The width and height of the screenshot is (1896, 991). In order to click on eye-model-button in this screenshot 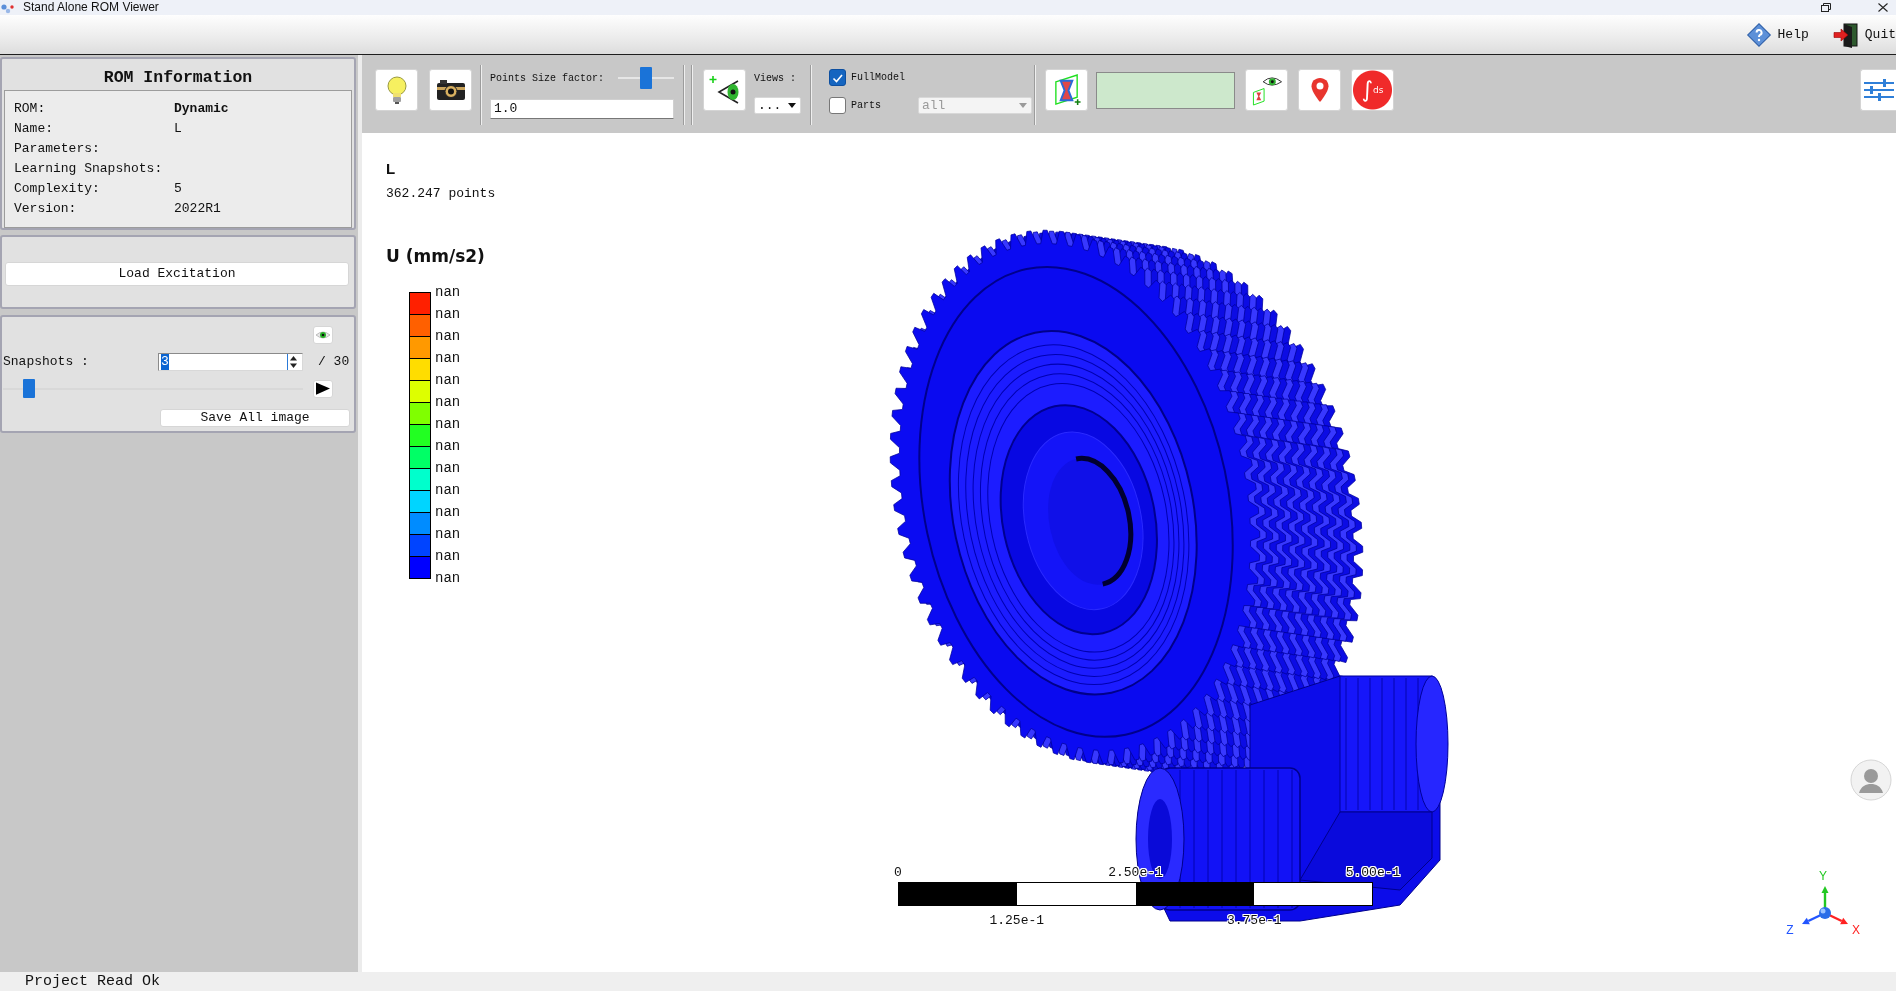, I will do `click(1266, 90)`.